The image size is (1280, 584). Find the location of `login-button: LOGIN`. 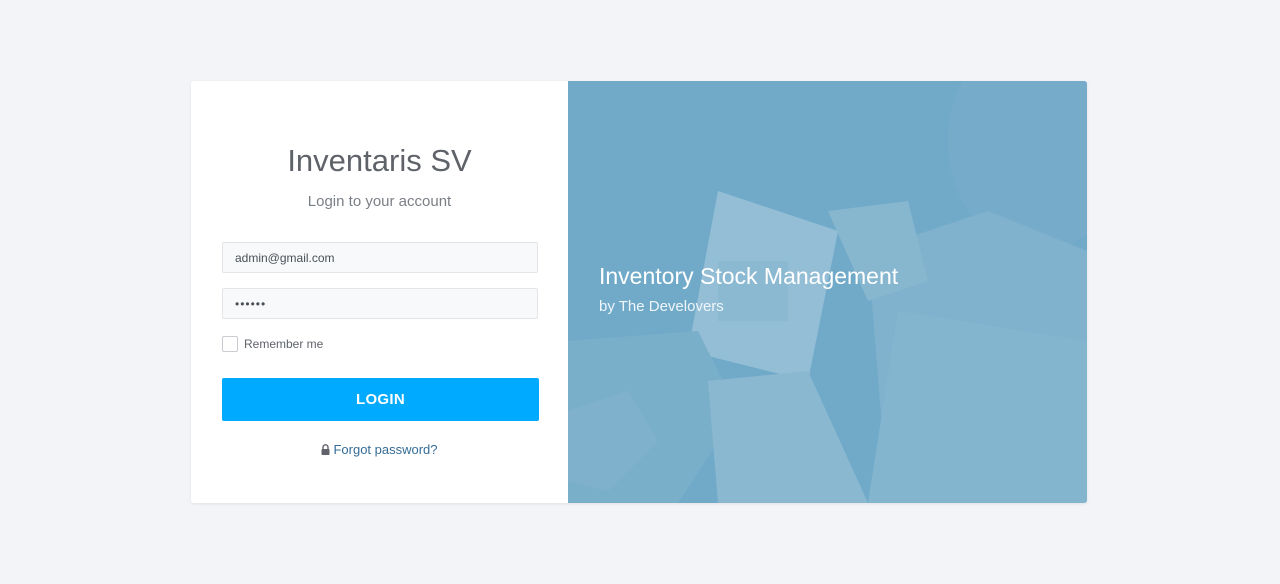

login-button: LOGIN is located at coordinates (380, 399).